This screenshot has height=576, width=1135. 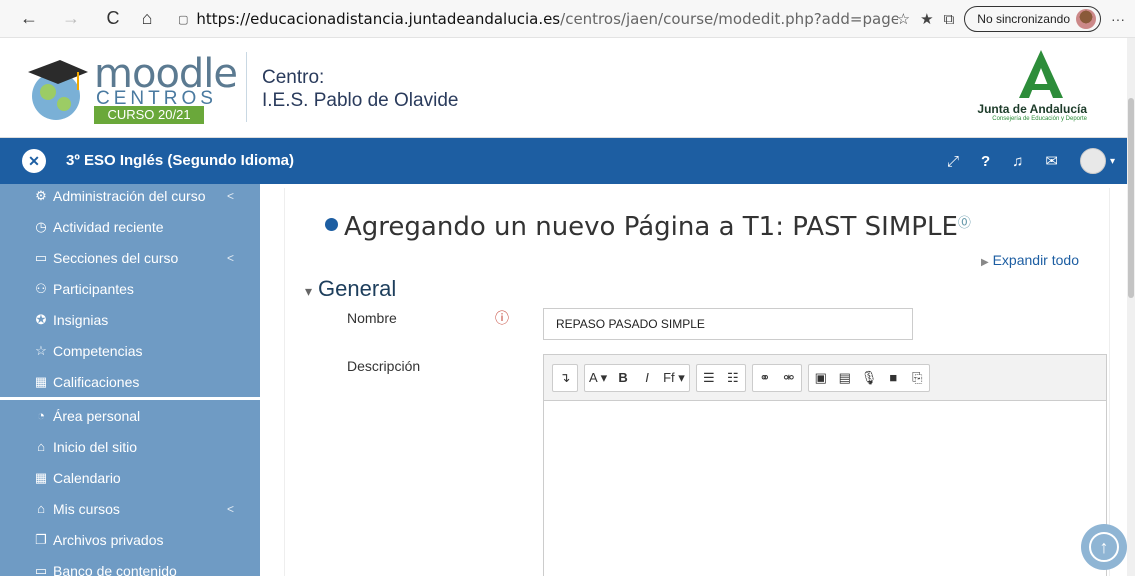 I want to click on back-button: ←, so click(x=29, y=19).